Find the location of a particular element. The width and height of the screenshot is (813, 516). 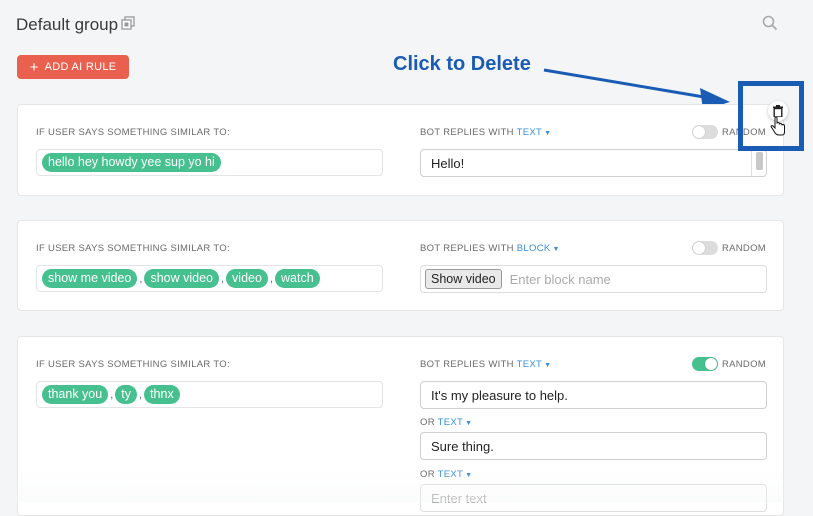

phrase-chip: watch is located at coordinates (297, 278).